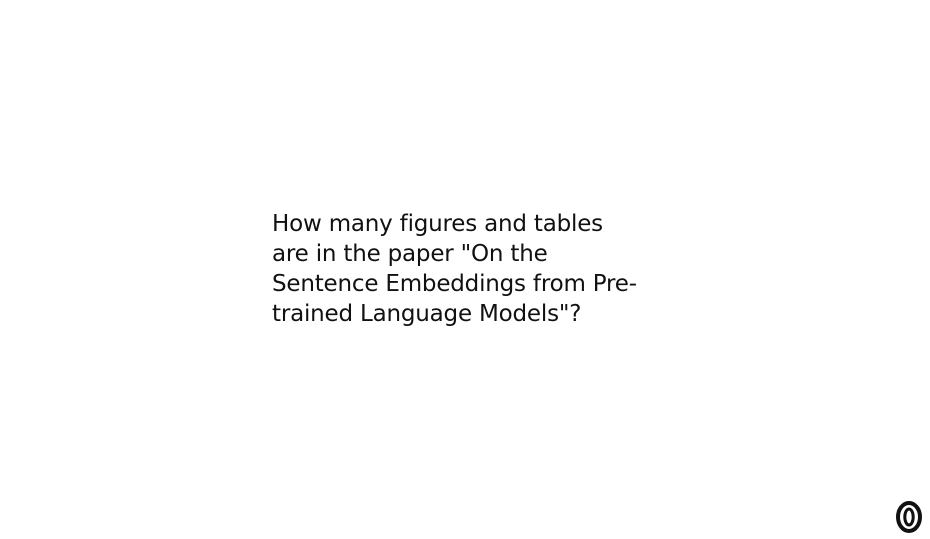  What do you see at coordinates (909, 517) in the screenshot?
I see `stylized-zero-logo-icon` at bounding box center [909, 517].